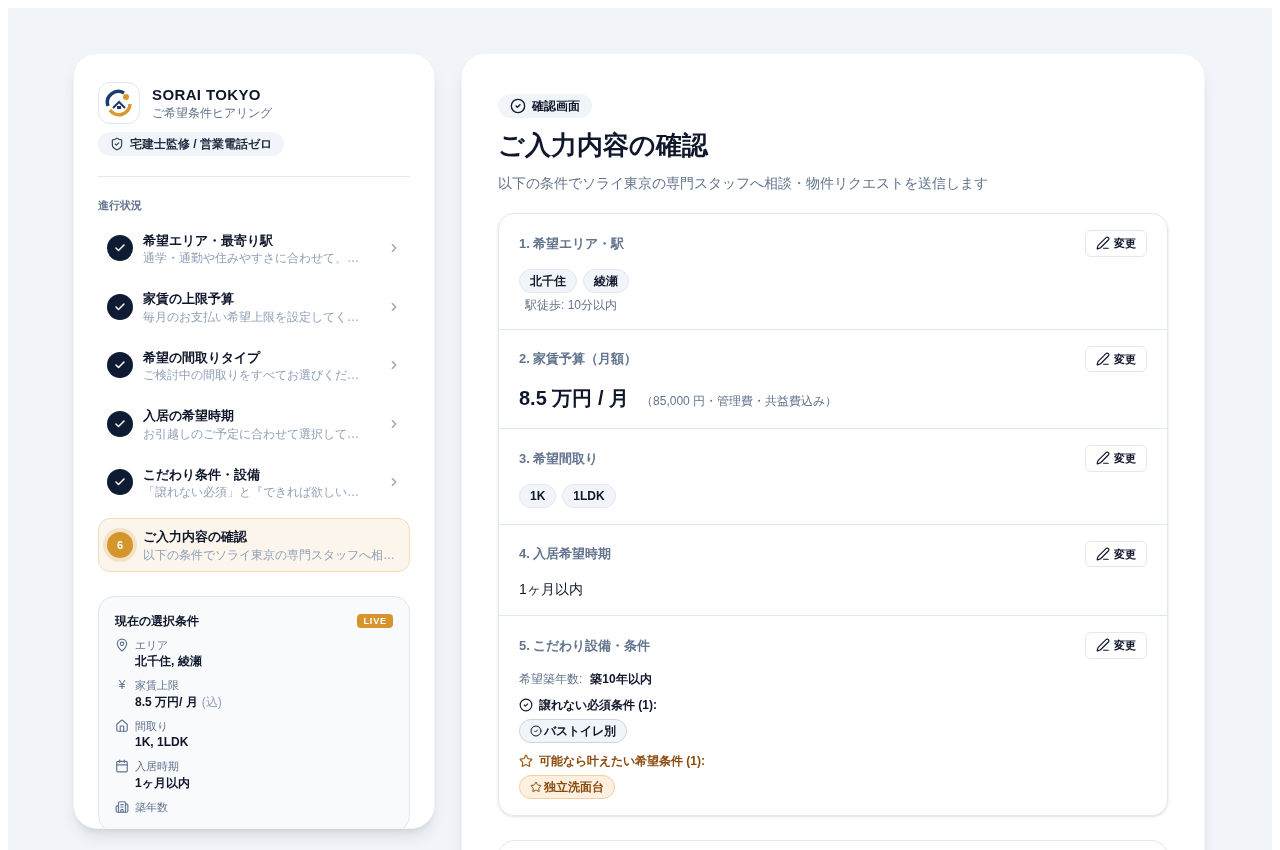 This screenshot has width=1280, height=850. What do you see at coordinates (567, 786) in the screenshot?
I see `tag: 独立洗面台` at bounding box center [567, 786].